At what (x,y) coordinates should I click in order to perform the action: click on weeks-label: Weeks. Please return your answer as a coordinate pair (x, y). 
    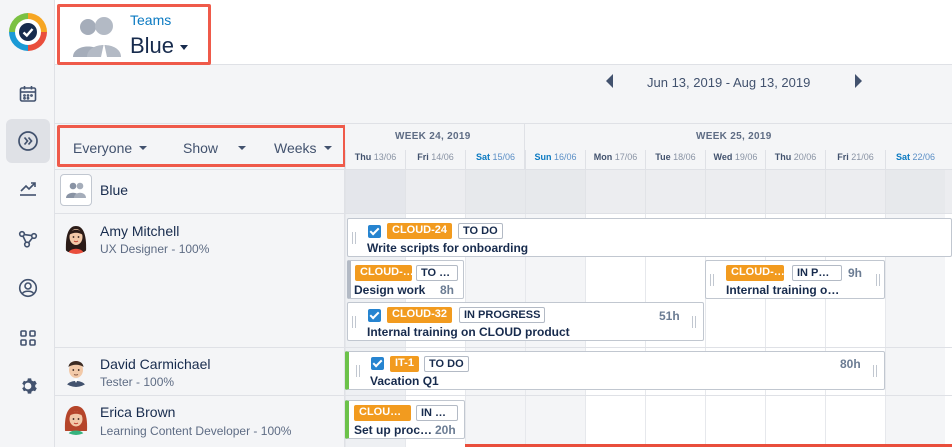
    Looking at the image, I should click on (295, 148).